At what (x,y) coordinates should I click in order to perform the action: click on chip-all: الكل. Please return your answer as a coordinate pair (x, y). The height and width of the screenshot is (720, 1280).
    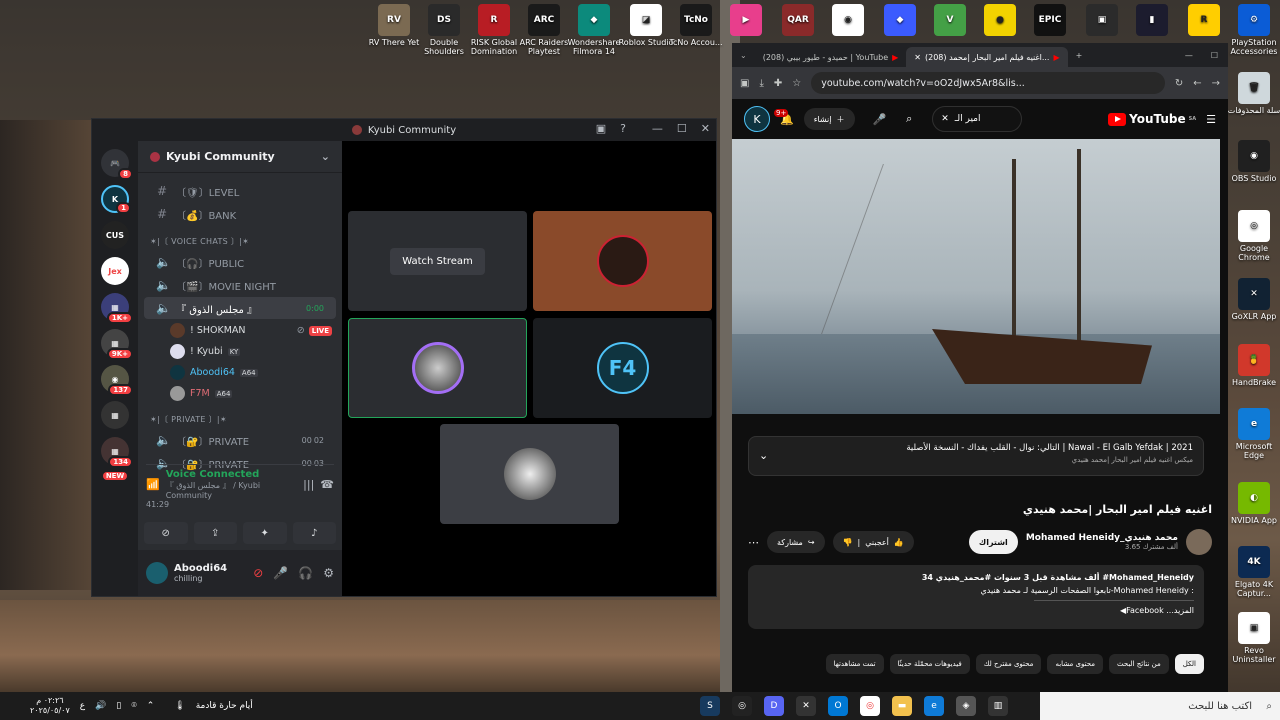
    Looking at the image, I should click on (1189, 664).